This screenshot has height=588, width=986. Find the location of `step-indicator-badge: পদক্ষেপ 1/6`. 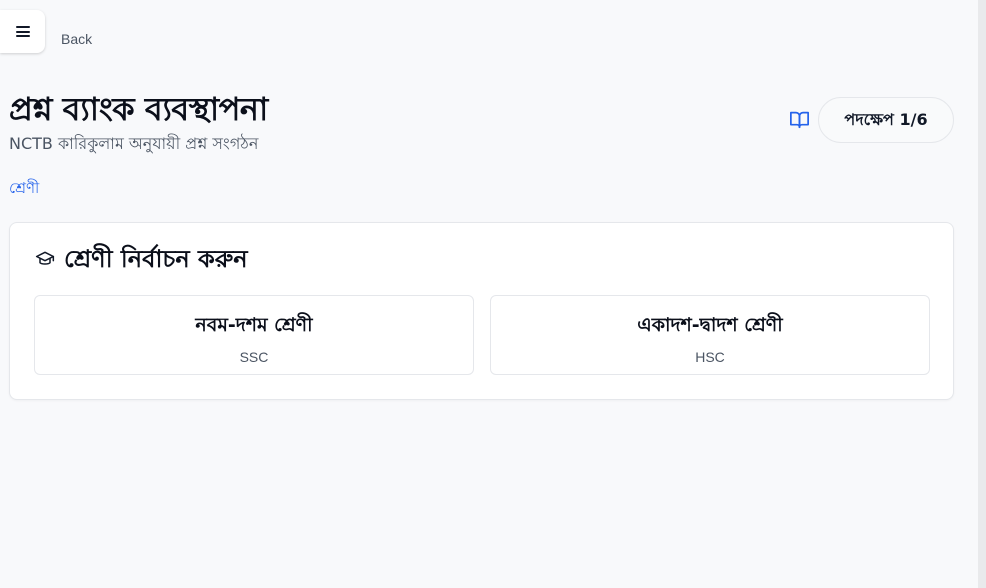

step-indicator-badge: পদক্ষেপ 1/6 is located at coordinates (886, 120).